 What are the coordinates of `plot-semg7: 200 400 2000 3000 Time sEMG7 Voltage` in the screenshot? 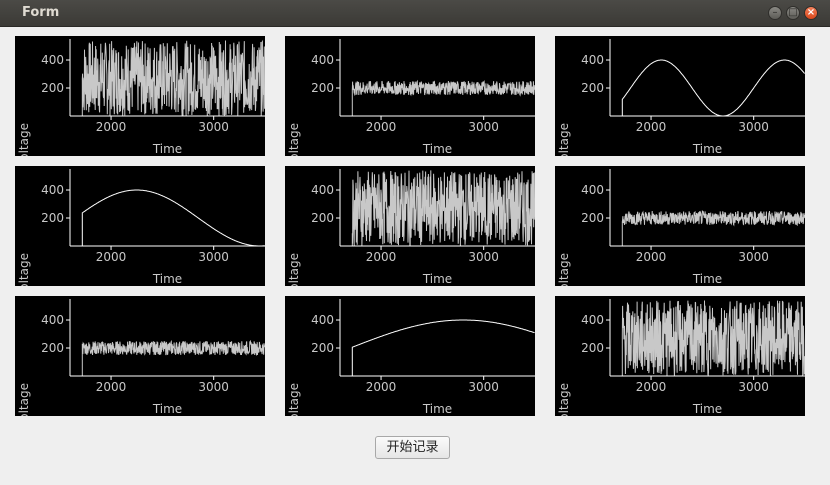 It's located at (140, 356).